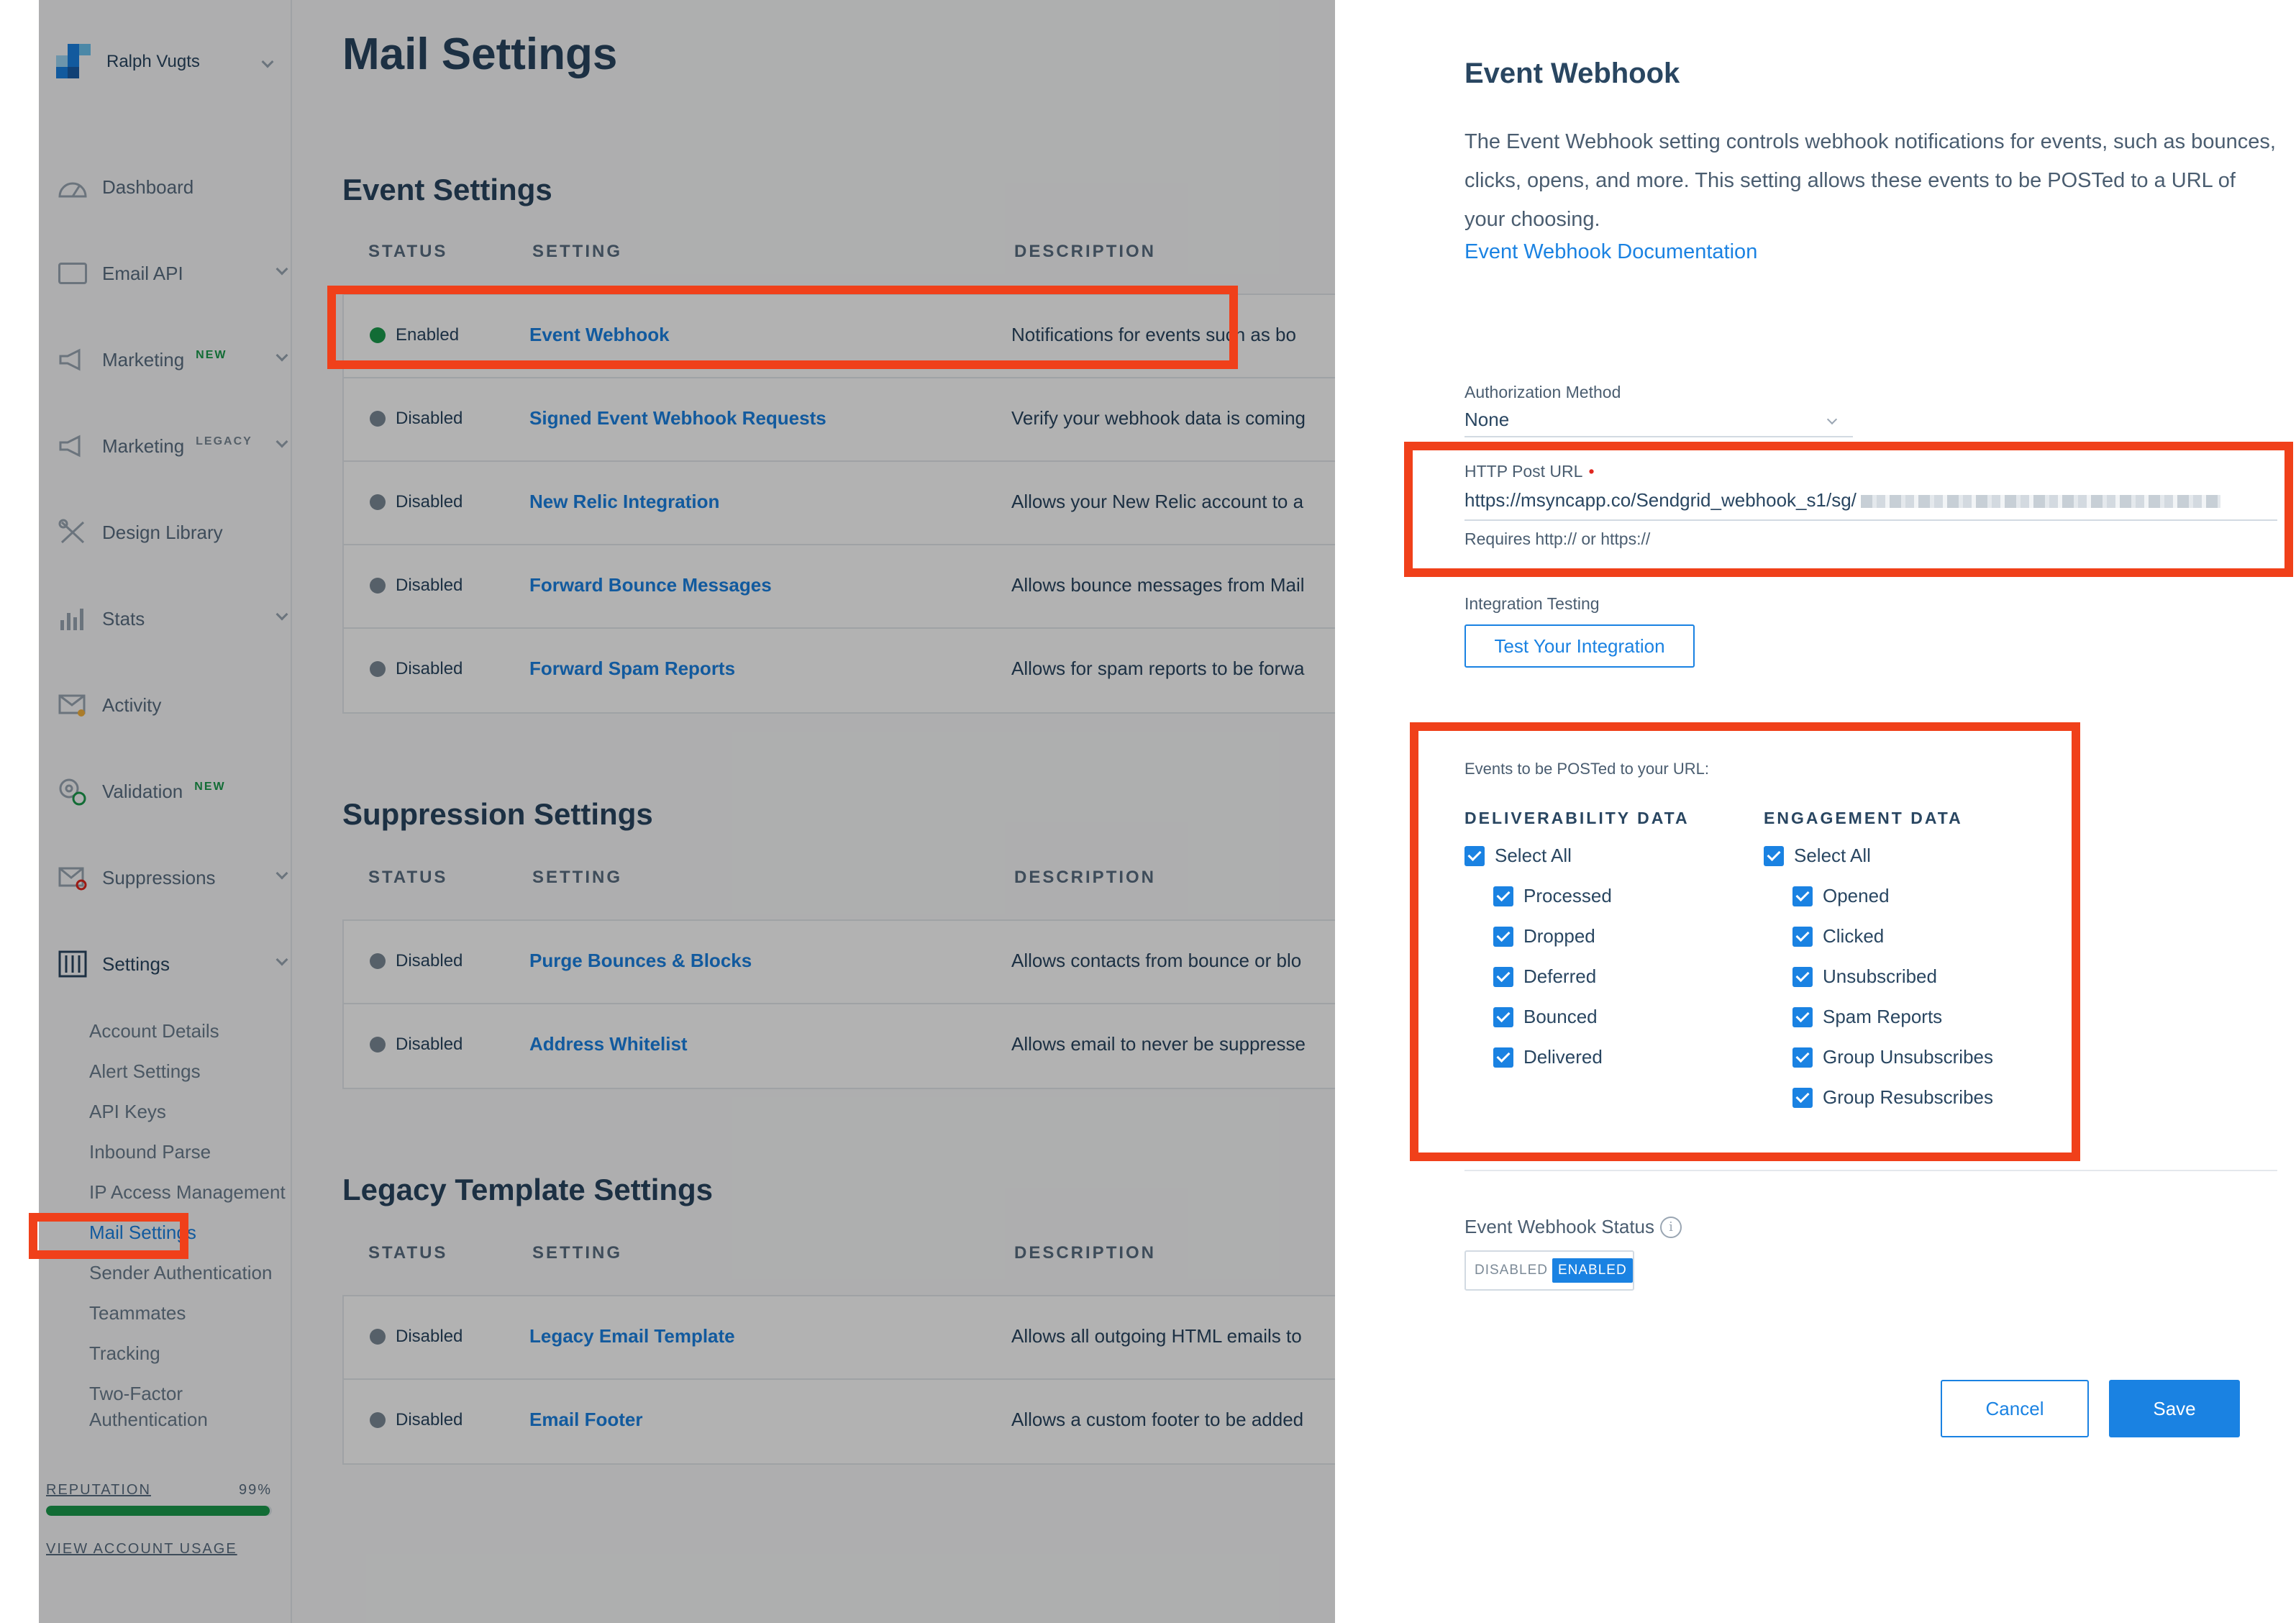 This screenshot has height=1623, width=2296. Describe the element at coordinates (1867, 1017) in the screenshot. I see `spam-reports-checkbox: Spam Reports` at that location.